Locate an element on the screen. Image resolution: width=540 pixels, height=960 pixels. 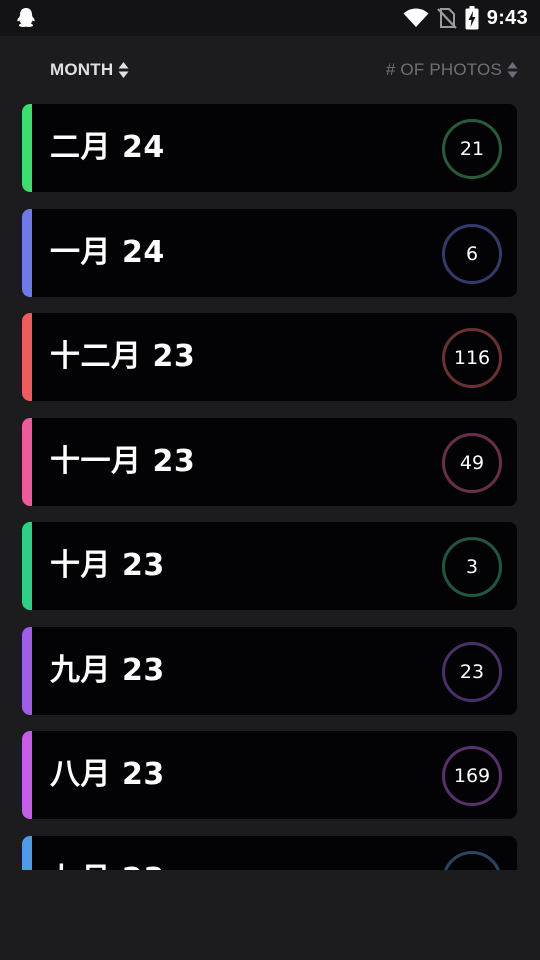
month-card: 十一月 23 49 is located at coordinates (269, 461).